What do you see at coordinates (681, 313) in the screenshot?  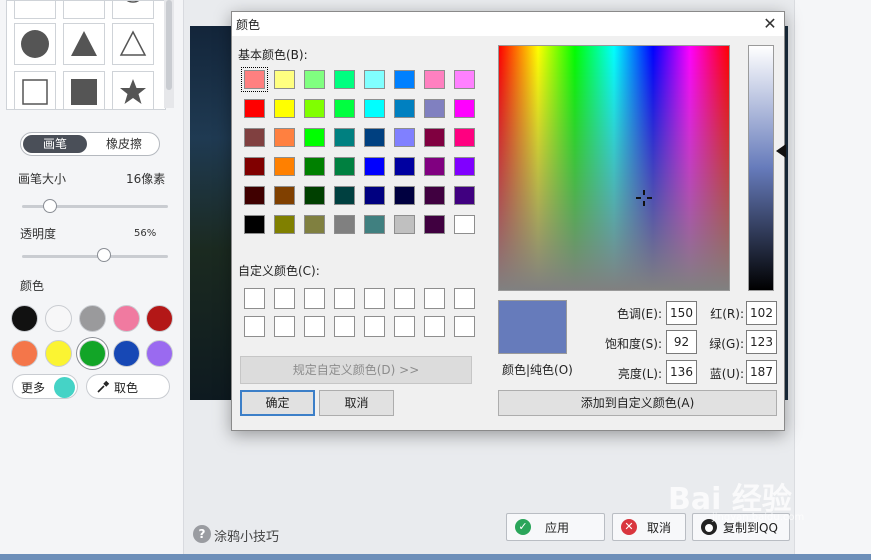 I see `hue-input: 150` at bounding box center [681, 313].